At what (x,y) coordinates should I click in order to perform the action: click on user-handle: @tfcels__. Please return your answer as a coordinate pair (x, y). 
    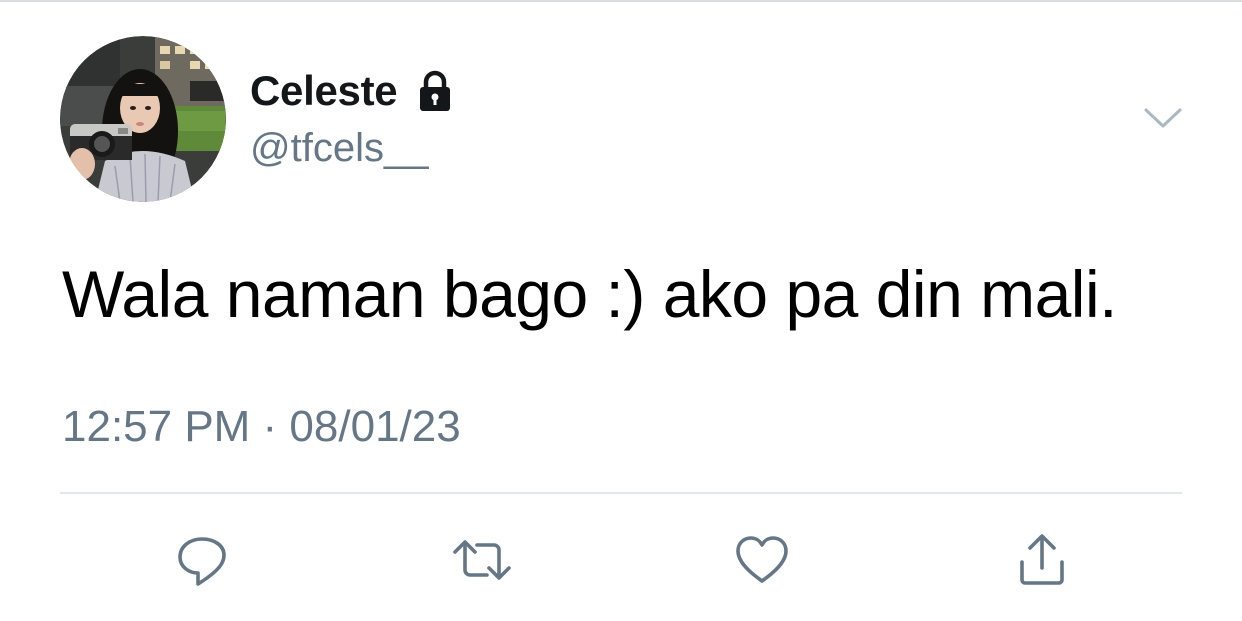
    Looking at the image, I should click on (339, 148).